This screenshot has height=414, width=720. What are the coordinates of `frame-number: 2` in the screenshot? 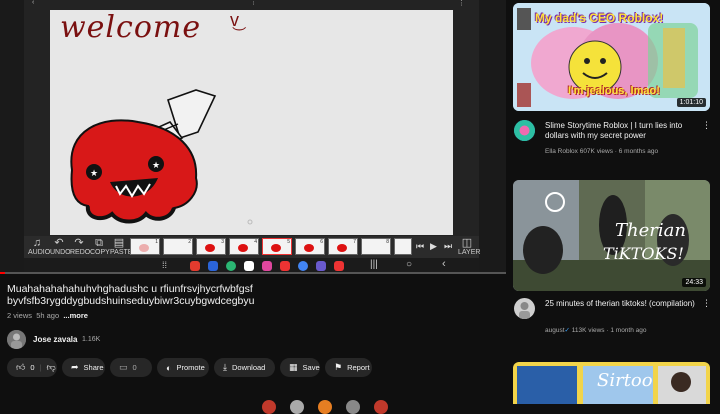 It's located at (189, 242).